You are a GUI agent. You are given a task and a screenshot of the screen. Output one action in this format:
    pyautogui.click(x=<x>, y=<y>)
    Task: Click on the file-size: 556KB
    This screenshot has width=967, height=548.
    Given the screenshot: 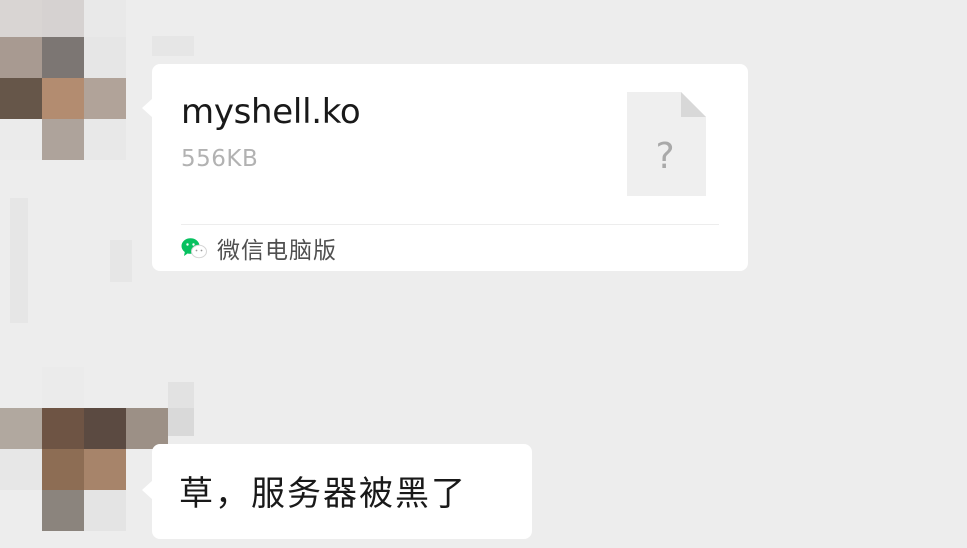 What is the action you would take?
    pyautogui.click(x=220, y=159)
    